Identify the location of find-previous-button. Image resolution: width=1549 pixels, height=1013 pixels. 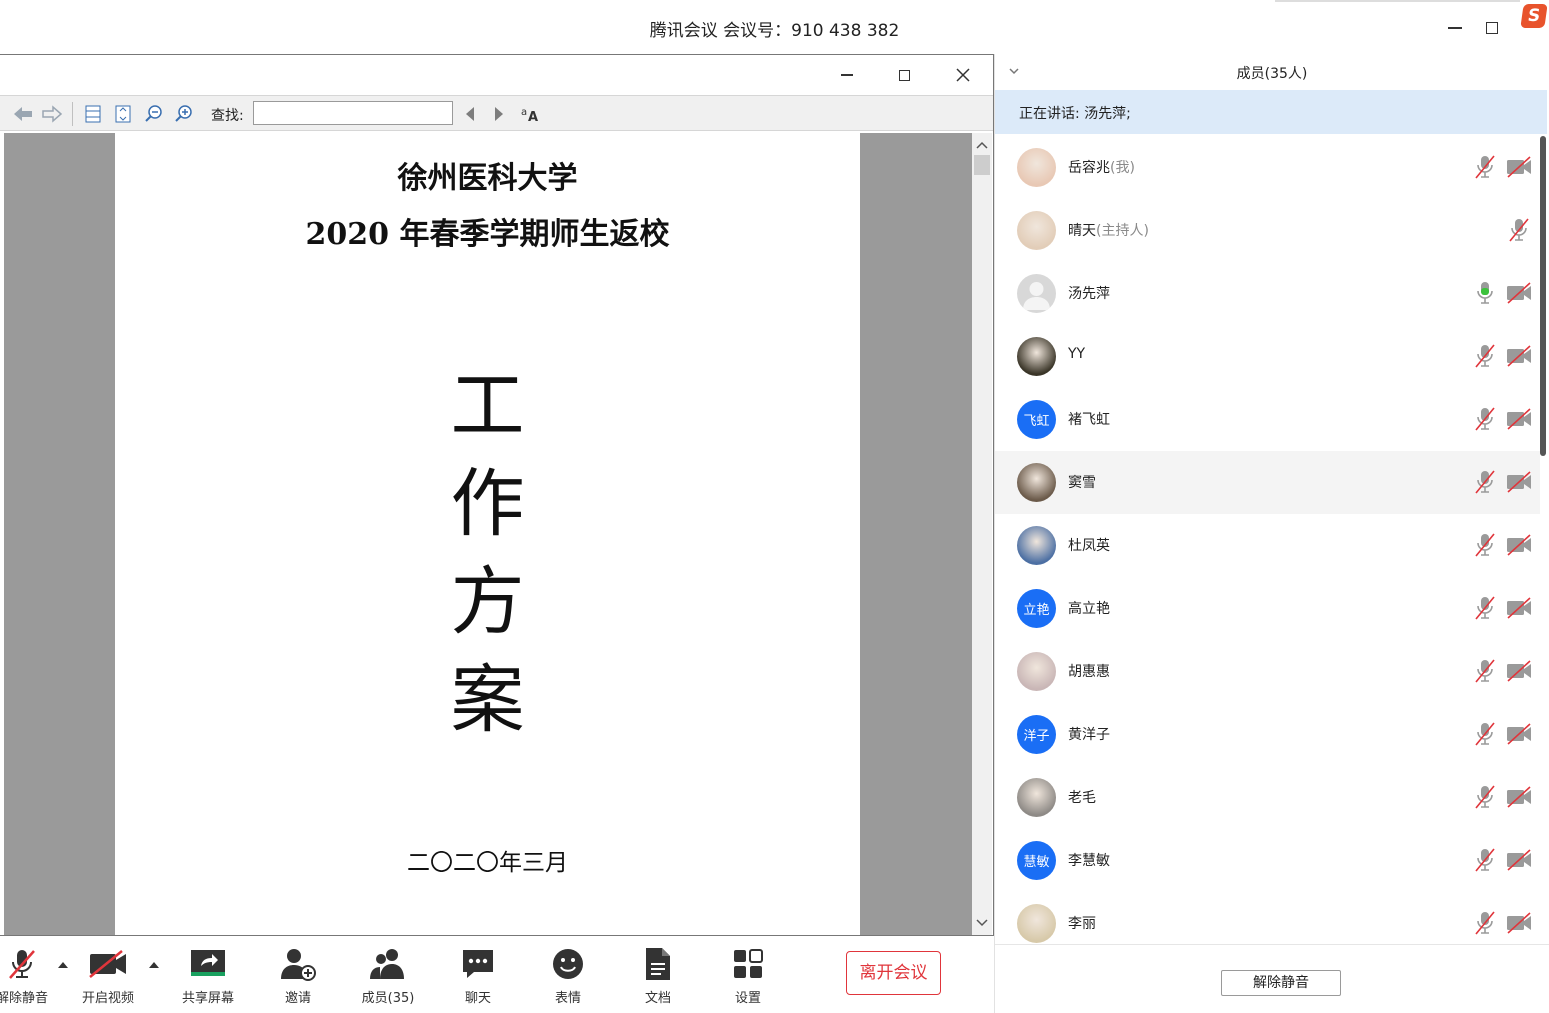
(470, 114).